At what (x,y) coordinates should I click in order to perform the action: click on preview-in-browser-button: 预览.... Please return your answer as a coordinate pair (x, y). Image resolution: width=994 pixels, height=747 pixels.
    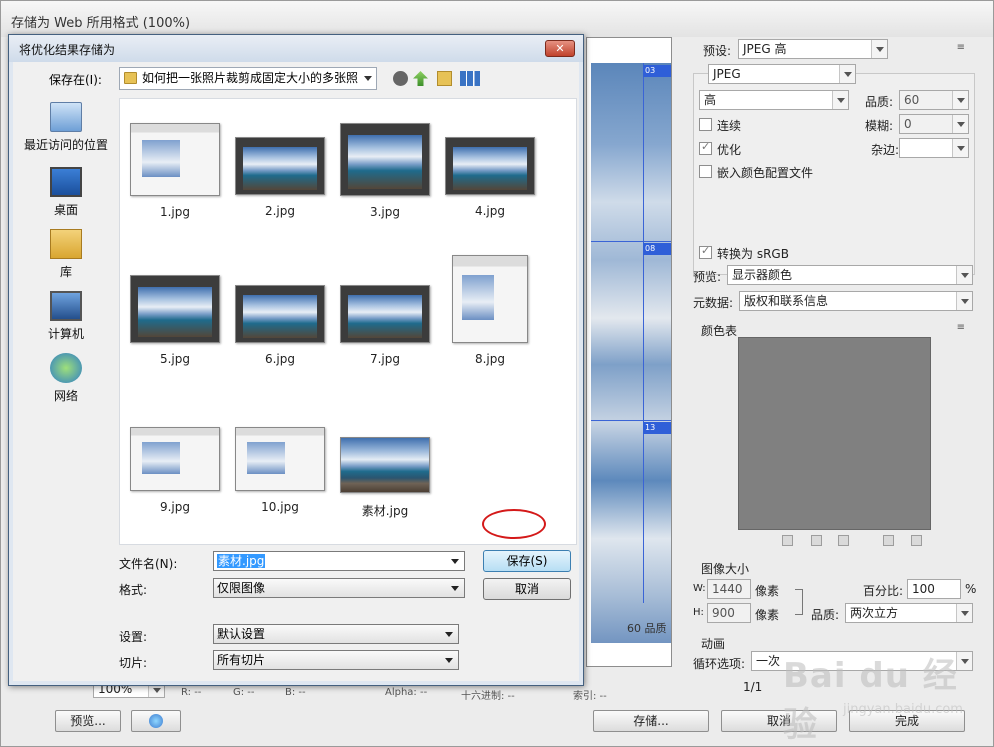
    Looking at the image, I should click on (88, 721).